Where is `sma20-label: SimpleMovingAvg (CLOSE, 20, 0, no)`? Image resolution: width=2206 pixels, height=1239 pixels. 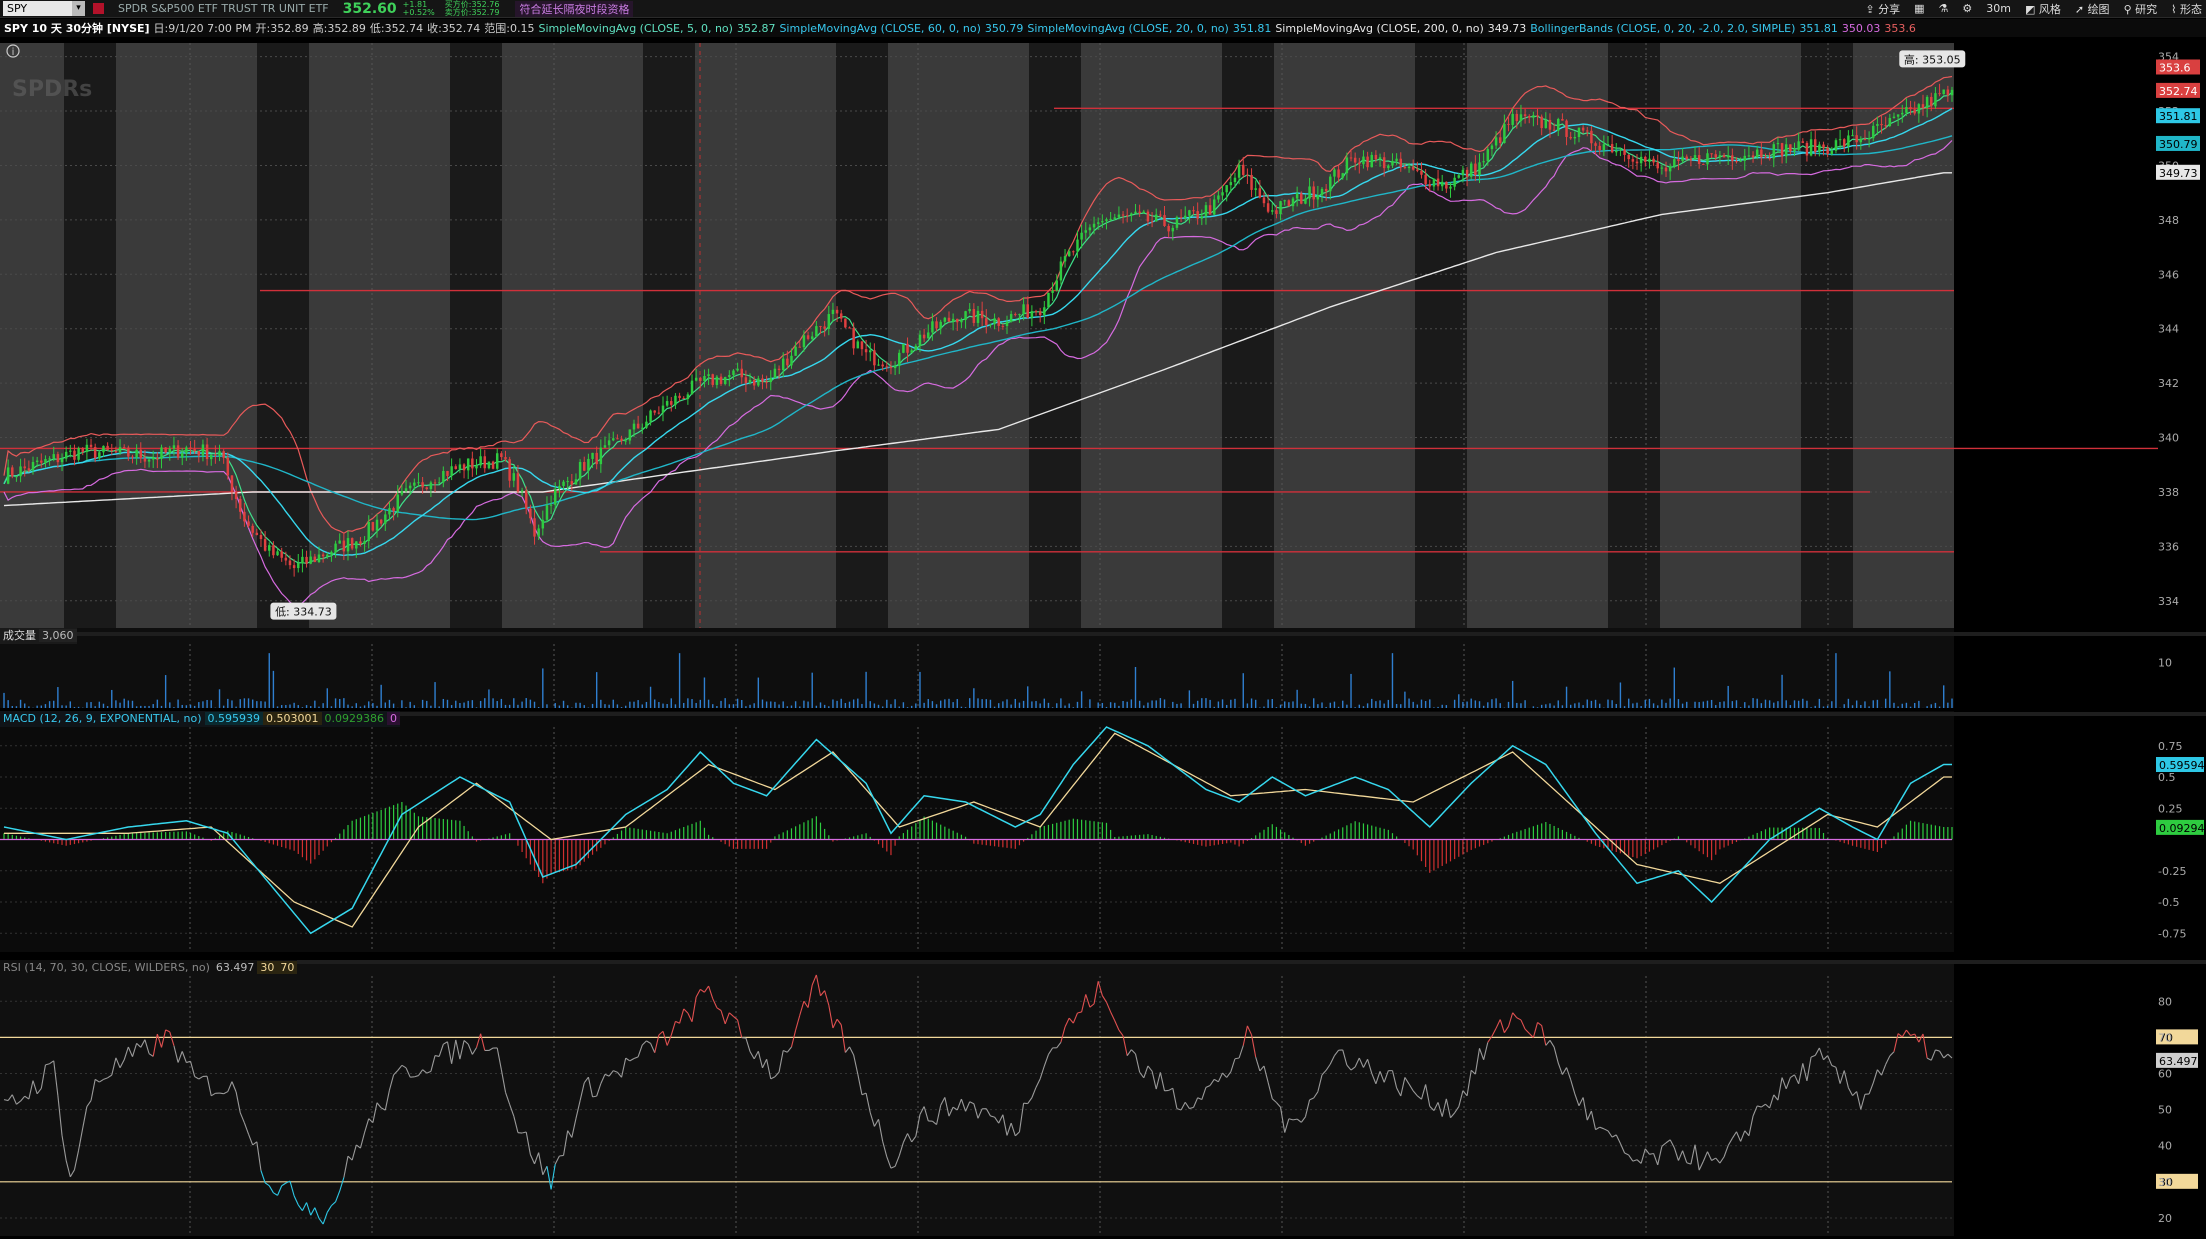
sma20-label: SimpleMovingAvg (CLOSE, 20, 0, no) is located at coordinates (1127, 28).